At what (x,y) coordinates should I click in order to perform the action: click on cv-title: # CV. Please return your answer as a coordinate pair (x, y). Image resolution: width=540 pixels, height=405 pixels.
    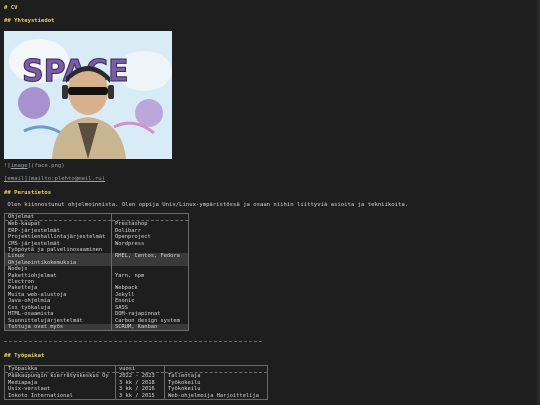
    Looking at the image, I should click on (11, 8).